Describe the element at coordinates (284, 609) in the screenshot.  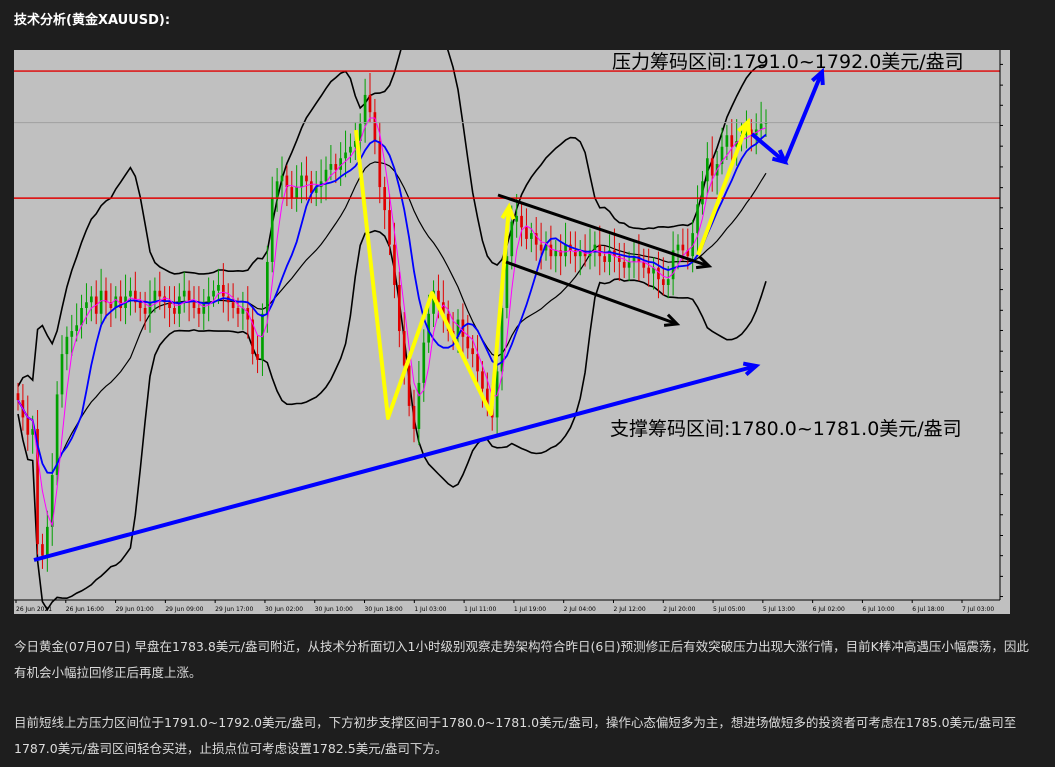
I see `x-tick-label: 30 Jun 02:00` at that location.